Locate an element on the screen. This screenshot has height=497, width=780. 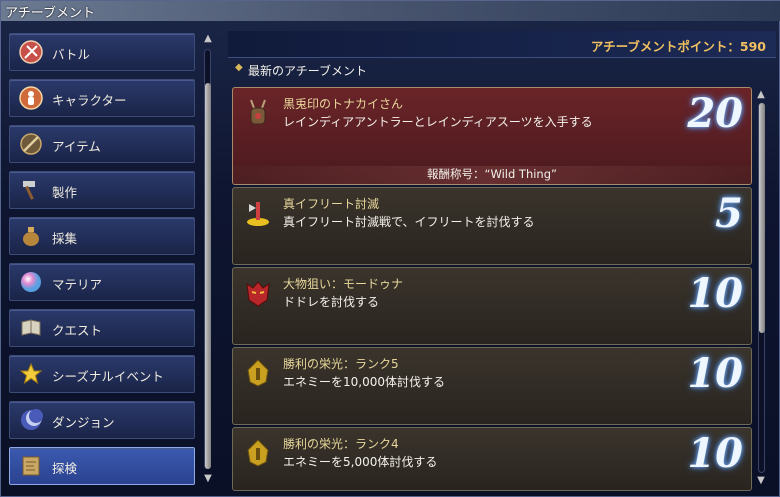
achievement-name: 黒兎印のトナカイさん is located at coordinates (343, 104).